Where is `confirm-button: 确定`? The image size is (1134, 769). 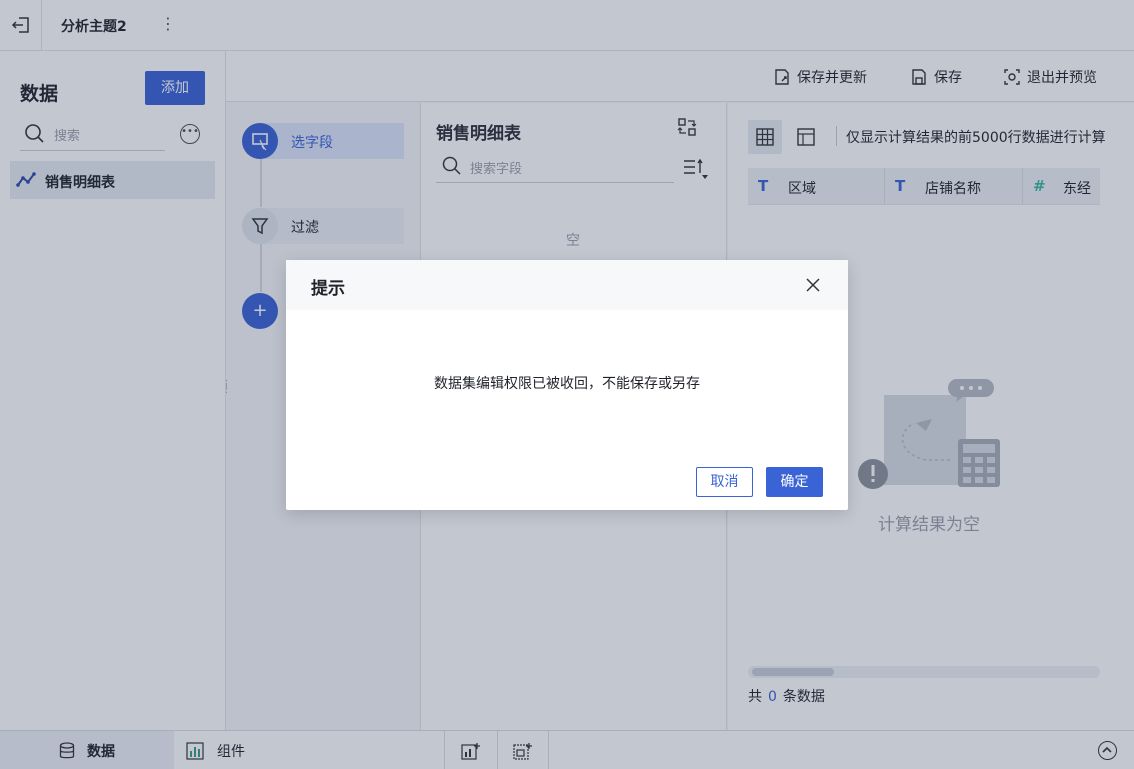
confirm-button: 确定 is located at coordinates (794, 482).